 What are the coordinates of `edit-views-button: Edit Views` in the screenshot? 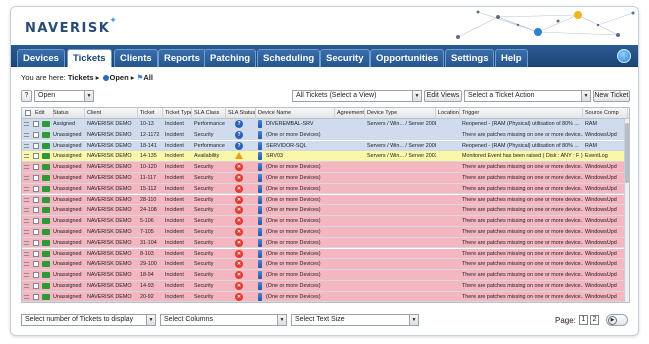 It's located at (443, 96).